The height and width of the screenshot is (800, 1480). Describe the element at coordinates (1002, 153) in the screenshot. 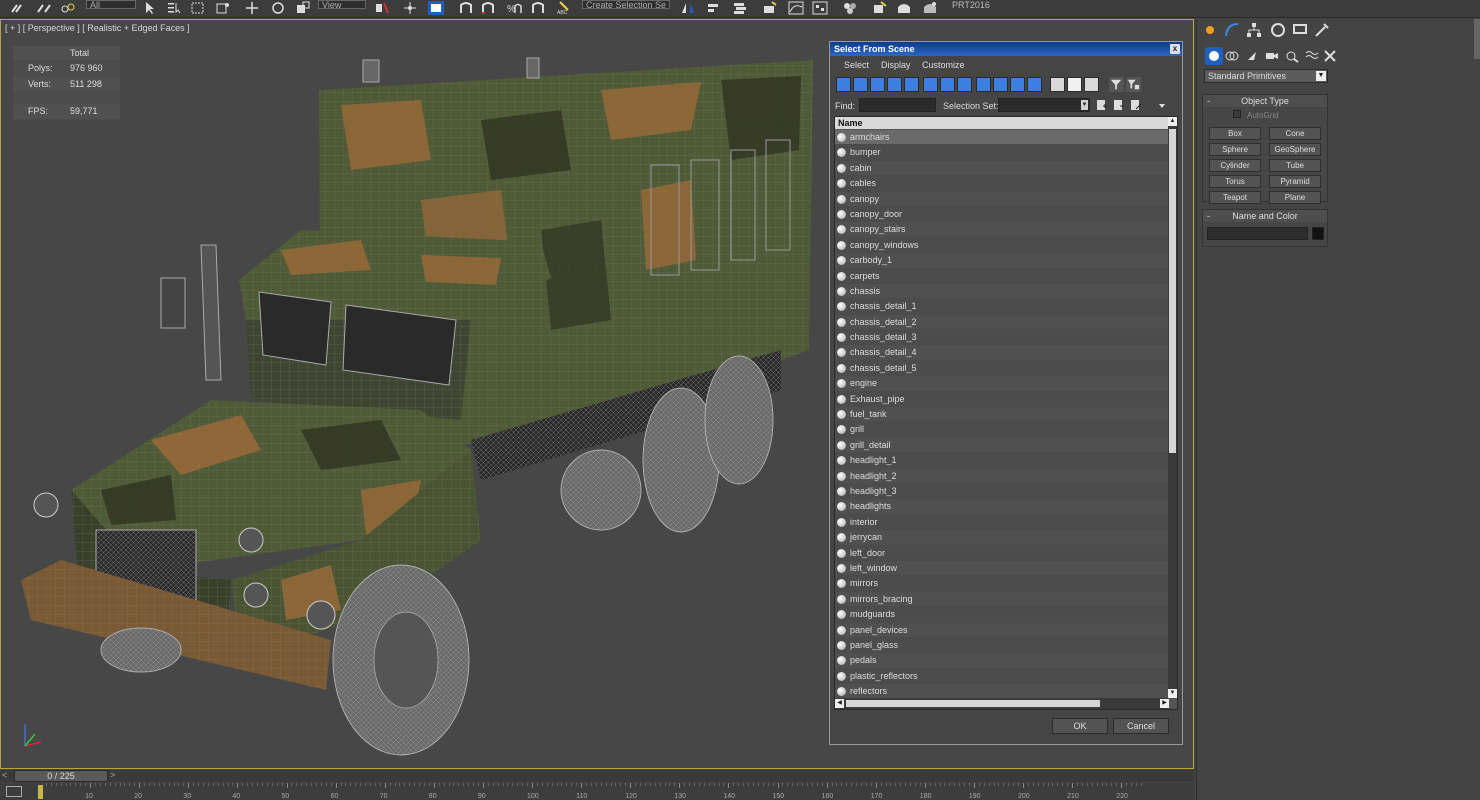

I see `list-item: bumper` at that location.